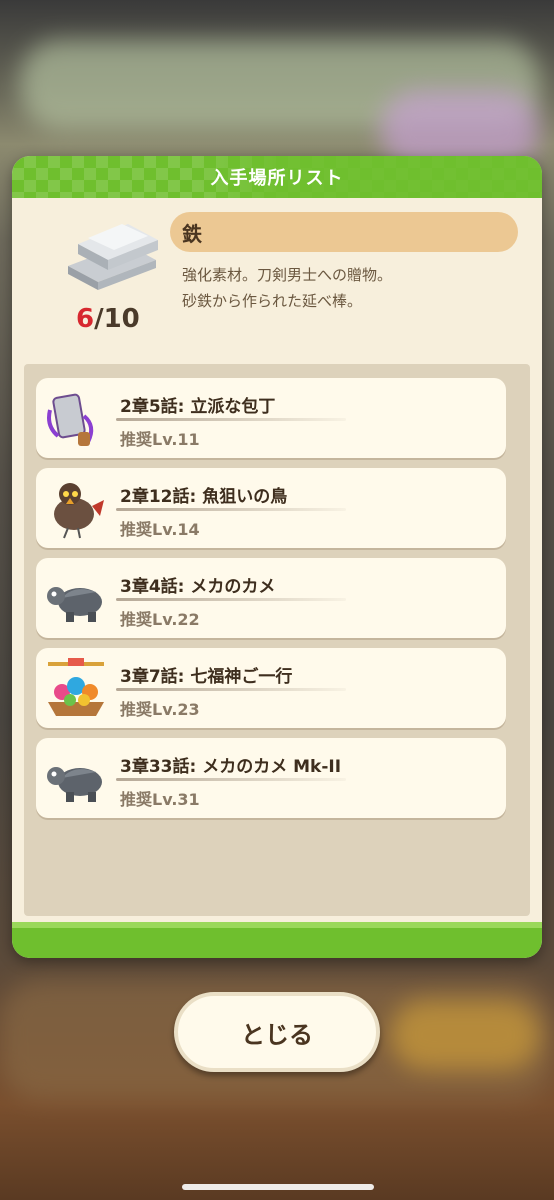 This screenshot has width=554, height=1200. I want to click on location-row: 3章4話: メカのカメ 推奨Lv.22, so click(271, 598).